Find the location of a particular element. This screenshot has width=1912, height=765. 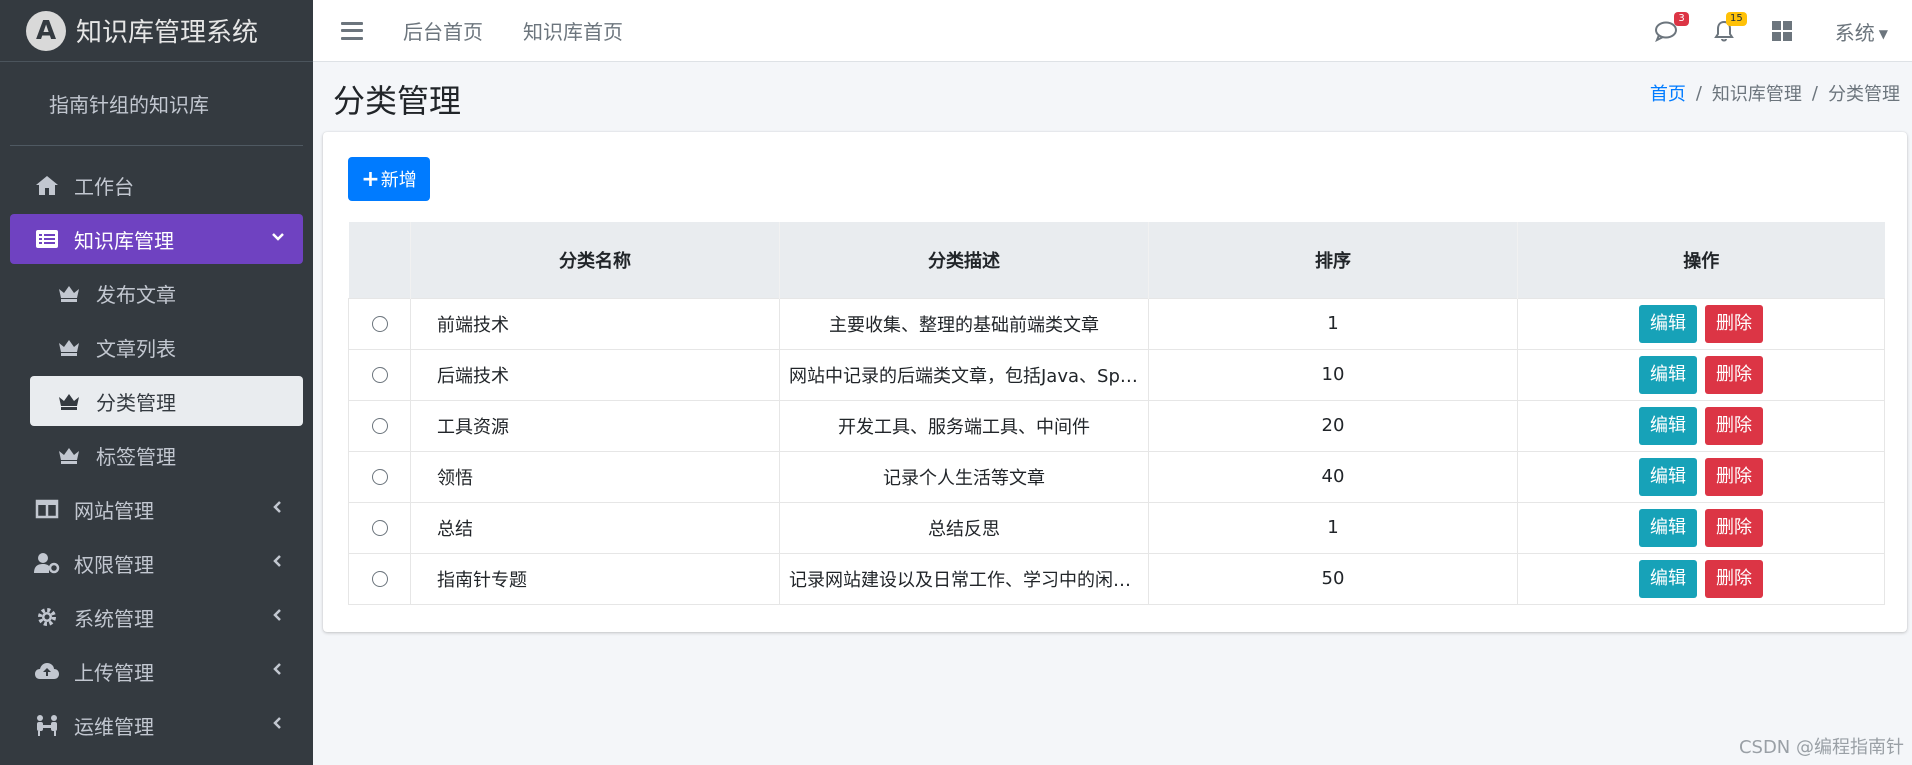

sidebar-item-permission-management: 权限管理 is located at coordinates (156, 563).